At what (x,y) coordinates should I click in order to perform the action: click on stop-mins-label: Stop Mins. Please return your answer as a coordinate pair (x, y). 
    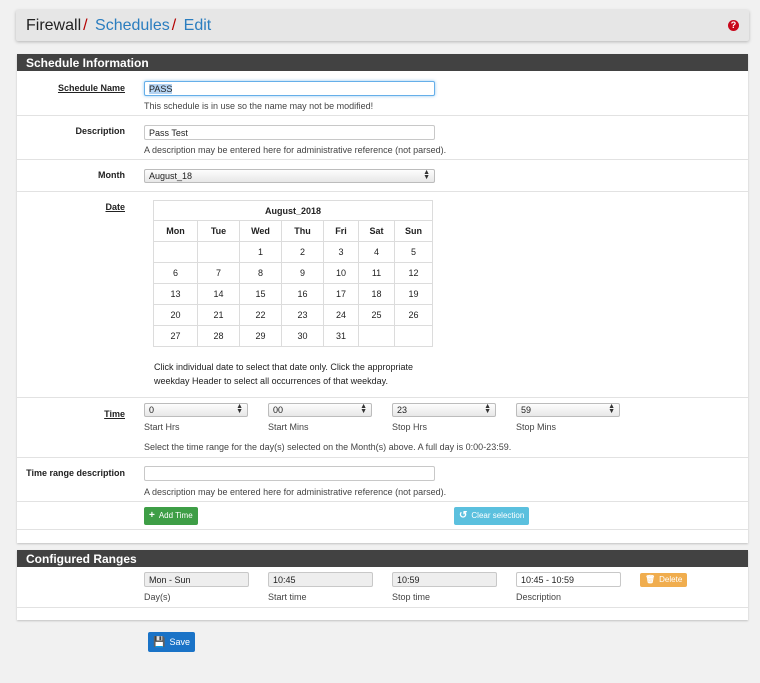
    Looking at the image, I should click on (536, 427).